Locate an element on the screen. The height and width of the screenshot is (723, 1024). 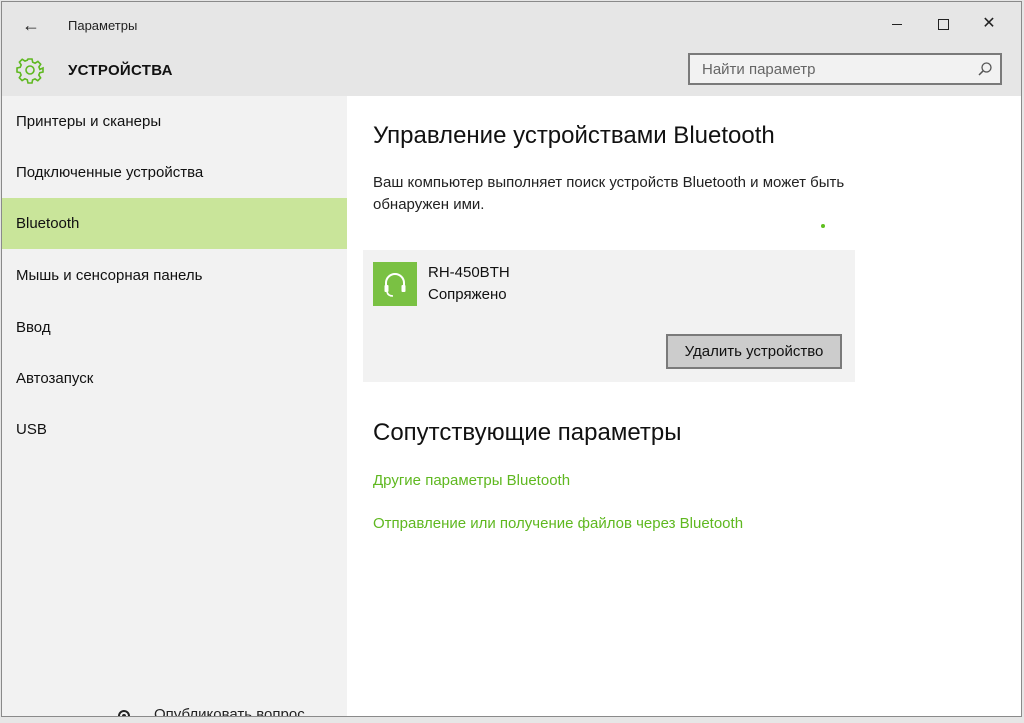
sidebar-item-connected-devices: Подключенные устройства is located at coordinates (174, 172).